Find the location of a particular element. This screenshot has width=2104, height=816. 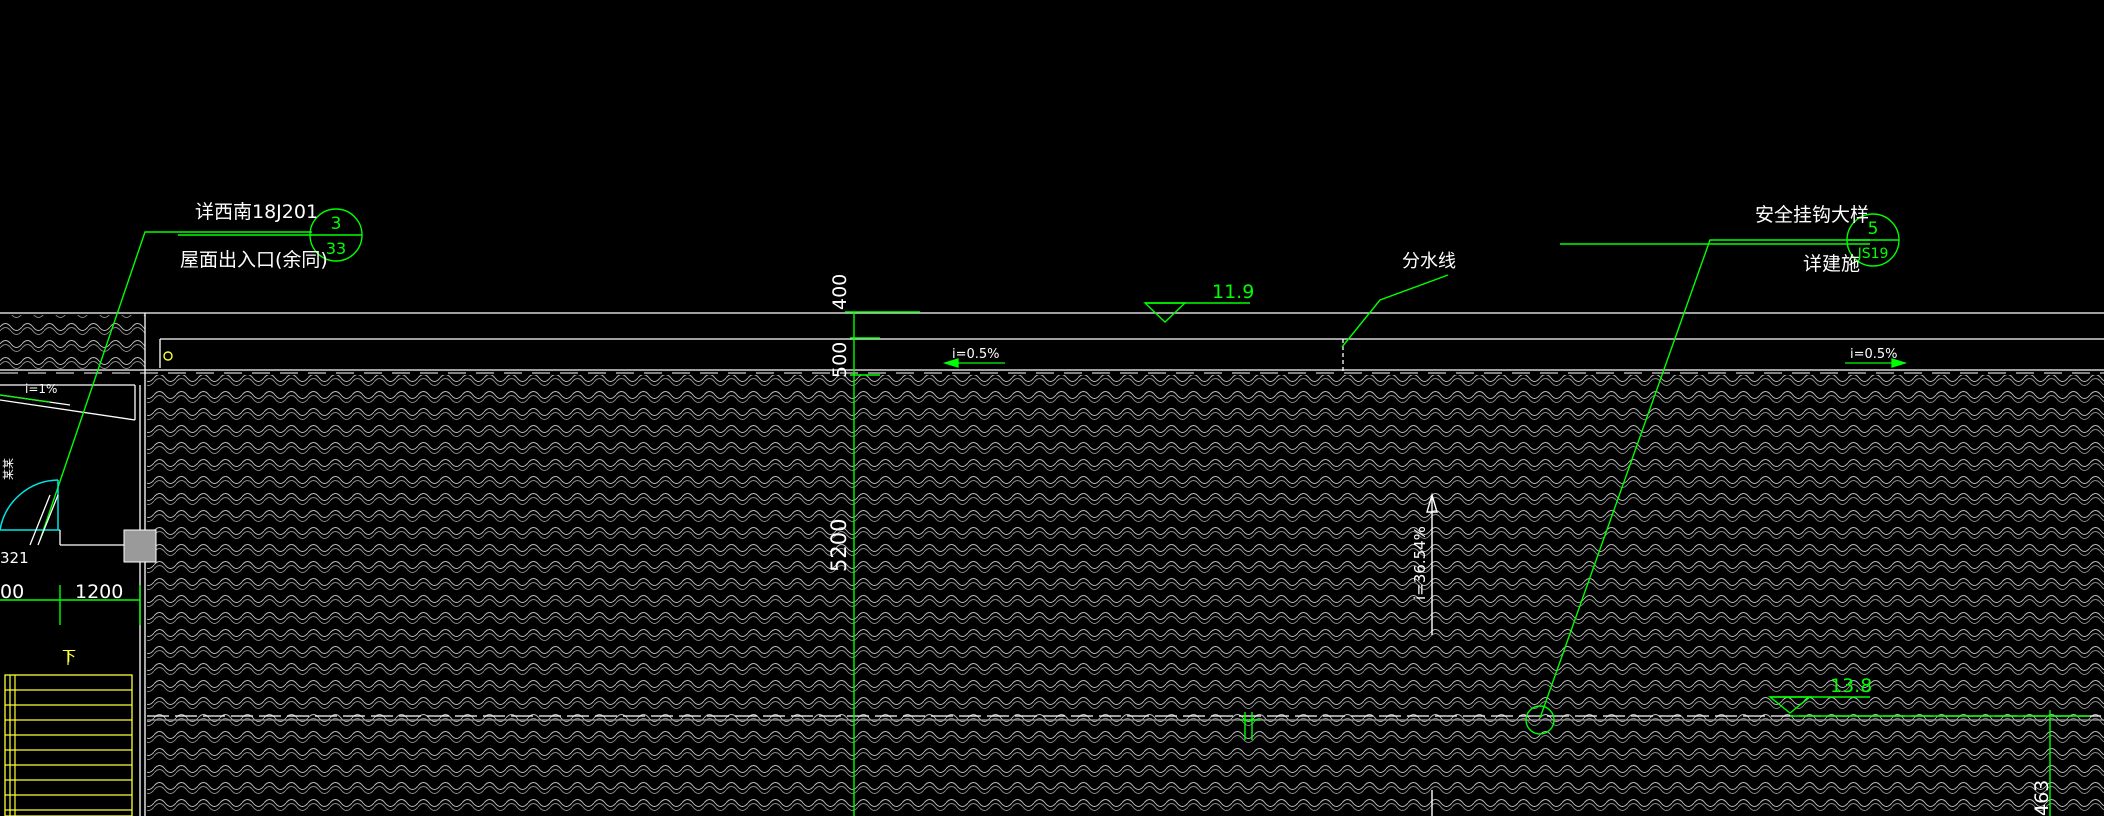

ref-left-top-text: 详西南18J201 is located at coordinates (256, 212).